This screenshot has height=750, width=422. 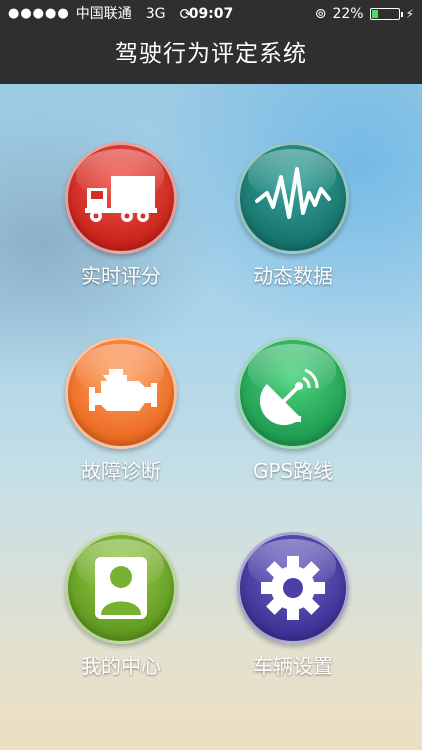 I want to click on menu-item-label: GPS路线, so click(x=293, y=471).